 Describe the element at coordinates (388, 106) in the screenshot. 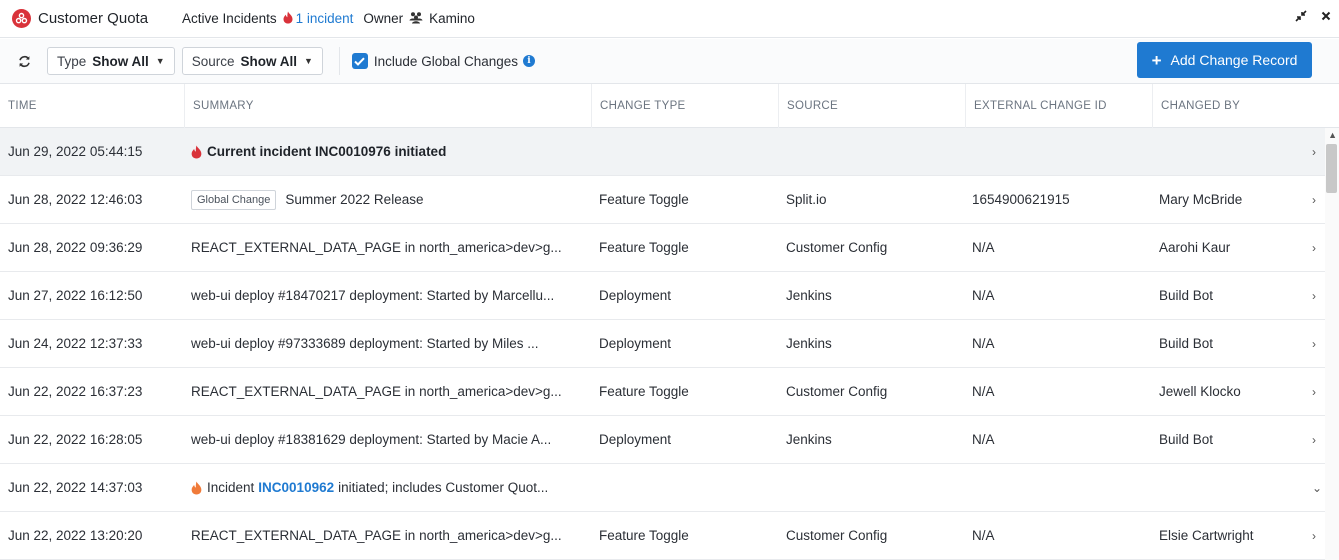

I see `column-header-summary: SUMMARY` at that location.